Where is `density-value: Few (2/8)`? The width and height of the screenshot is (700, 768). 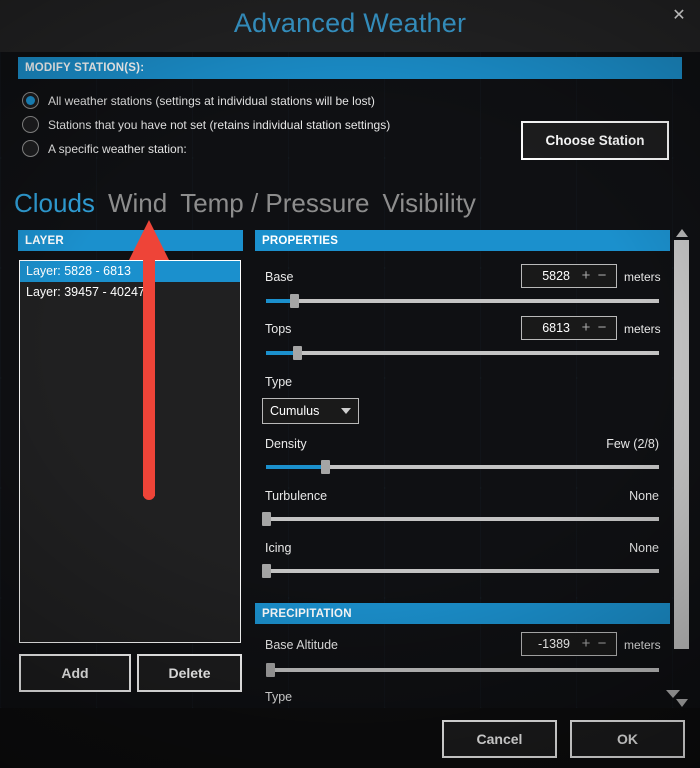
density-value: Few (2/8) is located at coordinates (632, 444).